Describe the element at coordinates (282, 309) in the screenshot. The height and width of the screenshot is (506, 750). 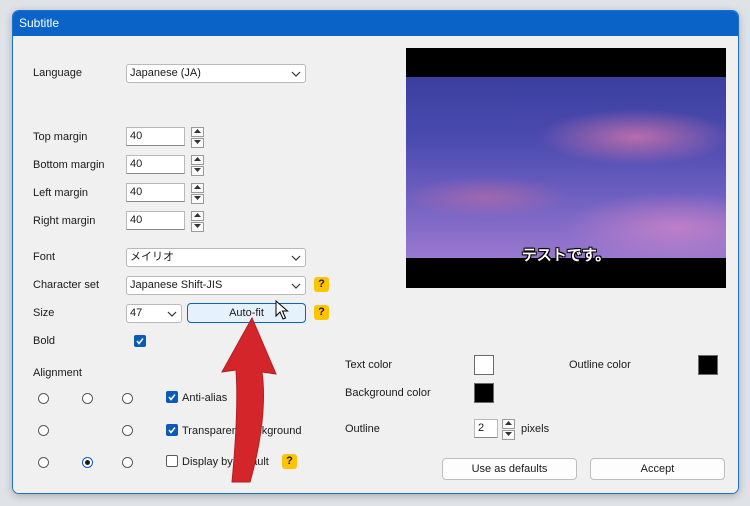
I see `mouse-pointer-icon` at that location.